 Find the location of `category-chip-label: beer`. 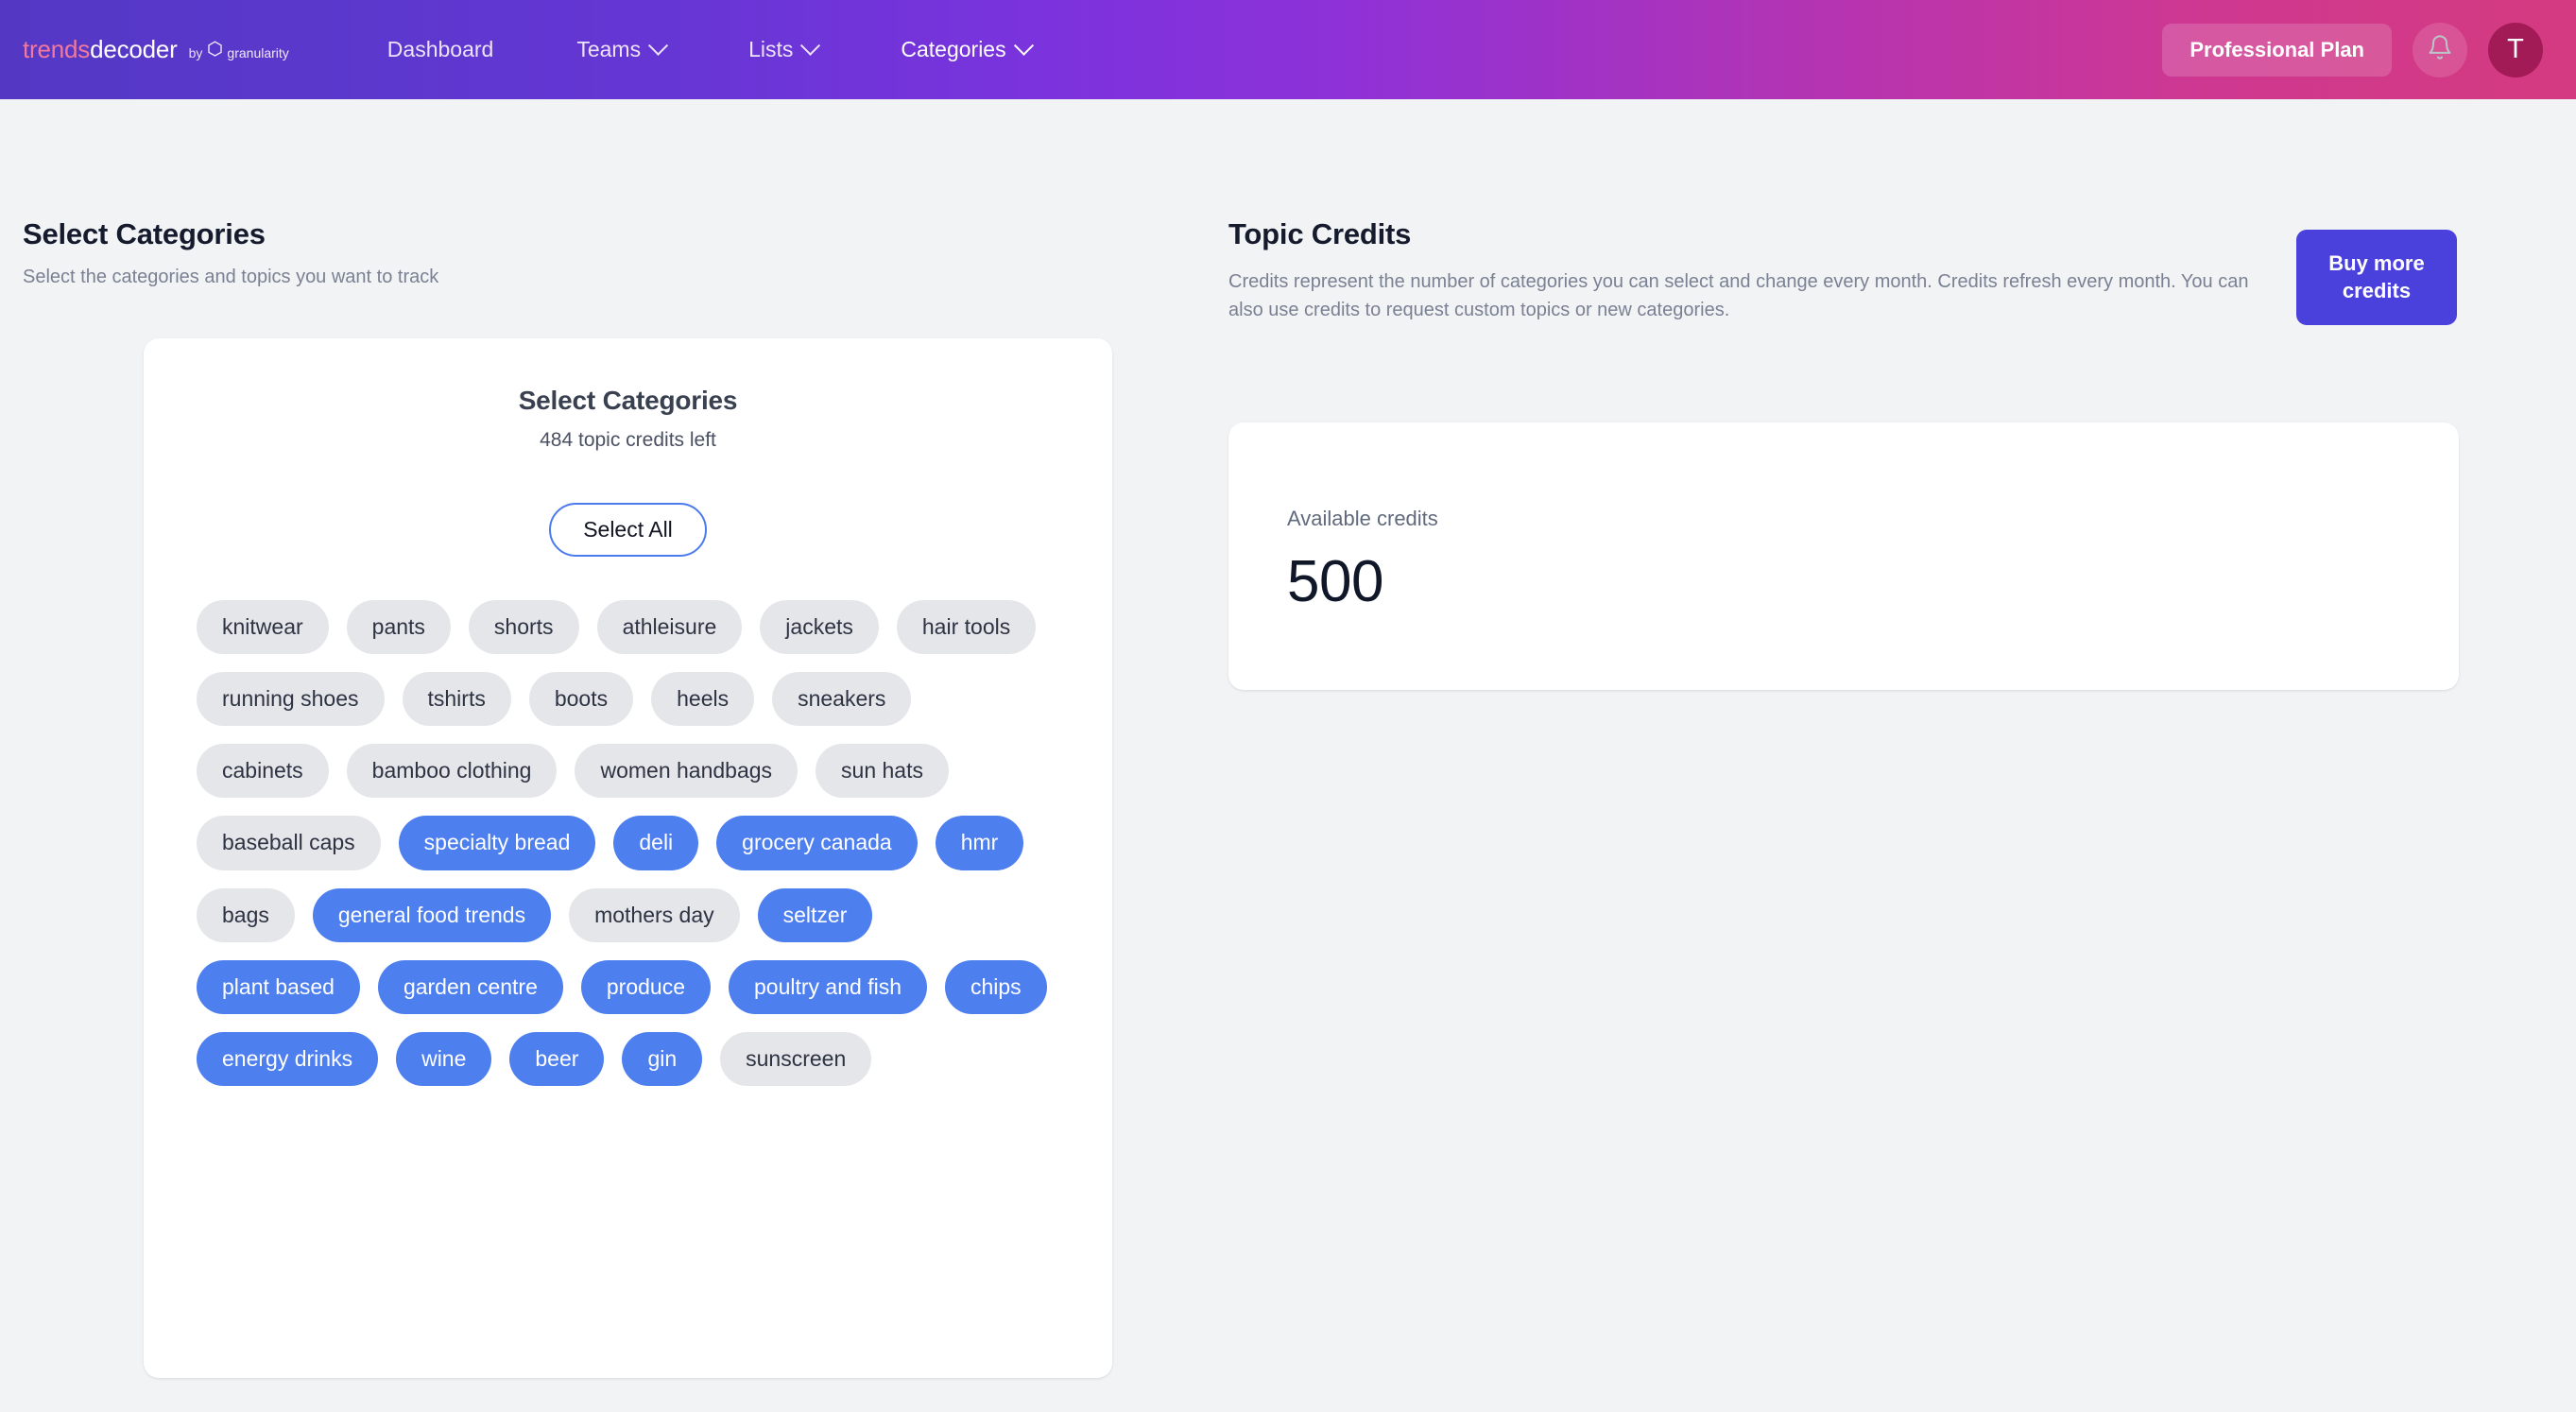

category-chip-label: beer is located at coordinates (557, 1058).